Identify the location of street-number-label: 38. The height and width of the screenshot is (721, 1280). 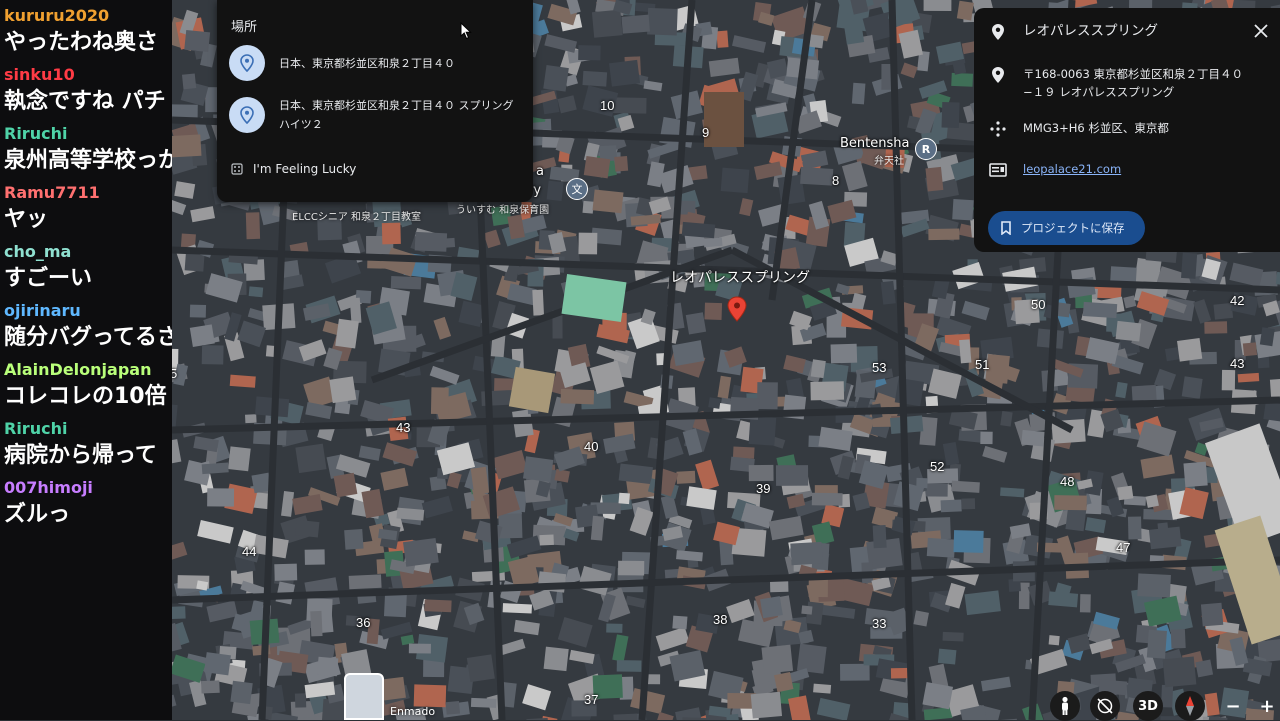
(720, 619).